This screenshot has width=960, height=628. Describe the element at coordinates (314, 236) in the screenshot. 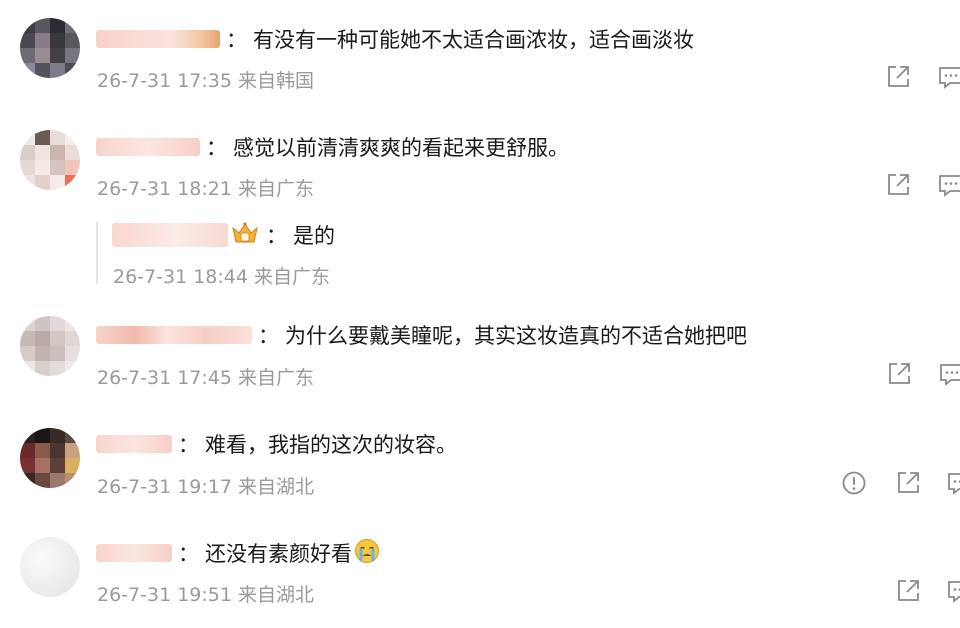

I see `reply-text: 是的` at that location.